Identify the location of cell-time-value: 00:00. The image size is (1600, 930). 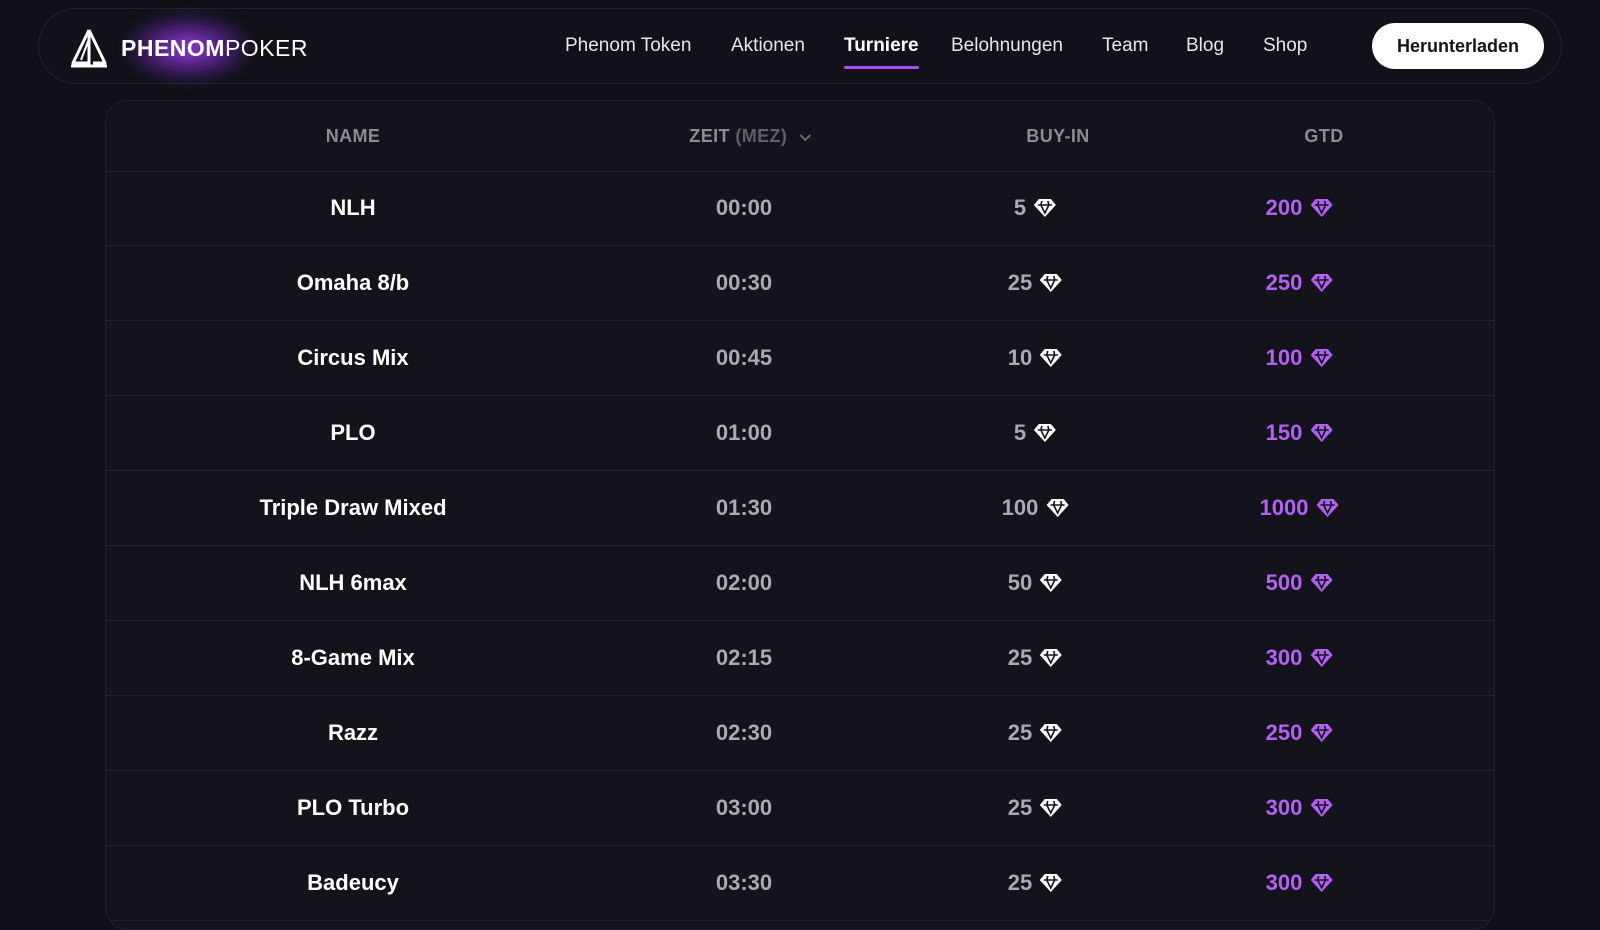
(744, 207).